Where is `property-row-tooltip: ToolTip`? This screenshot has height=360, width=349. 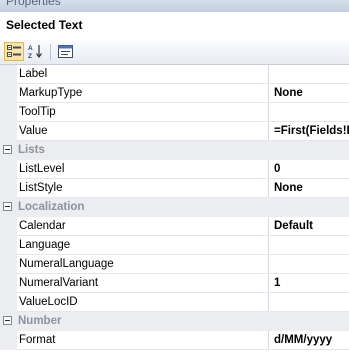
property-row-tooltip: ToolTip is located at coordinates (174, 112).